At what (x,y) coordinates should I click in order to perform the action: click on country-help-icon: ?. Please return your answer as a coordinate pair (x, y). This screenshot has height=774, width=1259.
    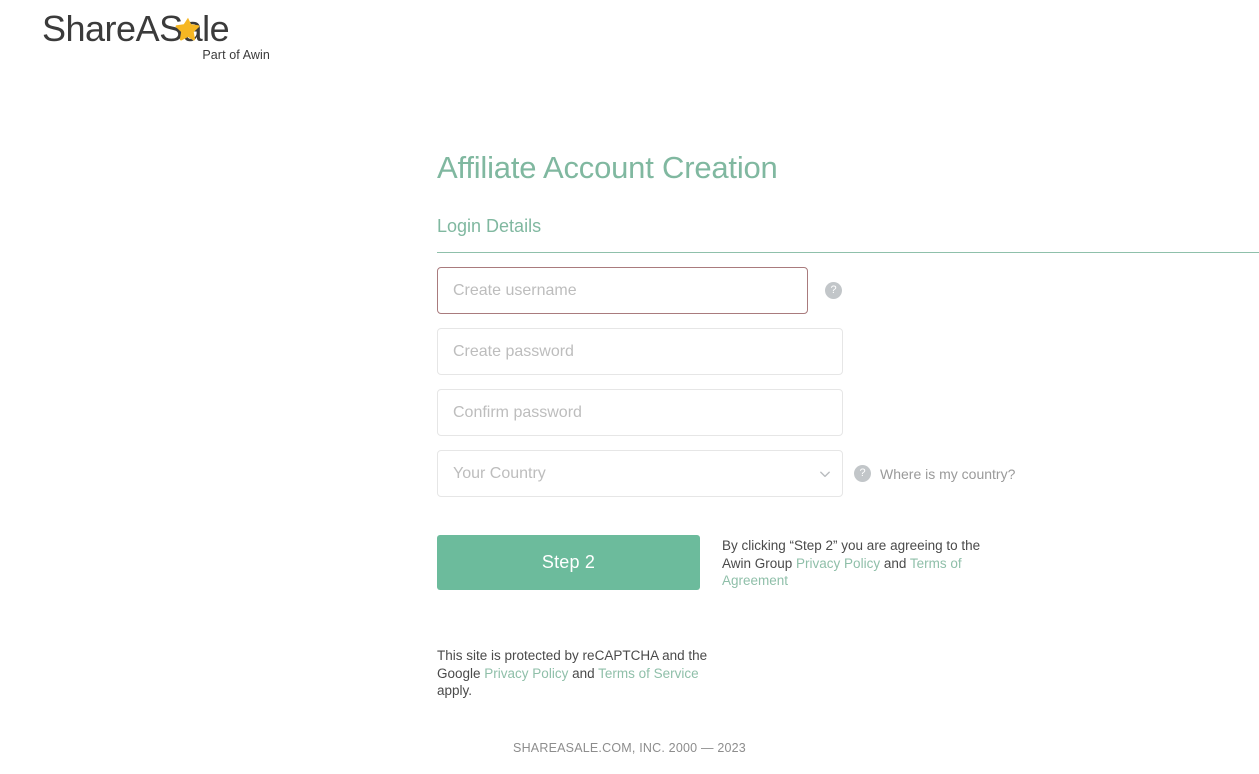
    Looking at the image, I should click on (862, 474).